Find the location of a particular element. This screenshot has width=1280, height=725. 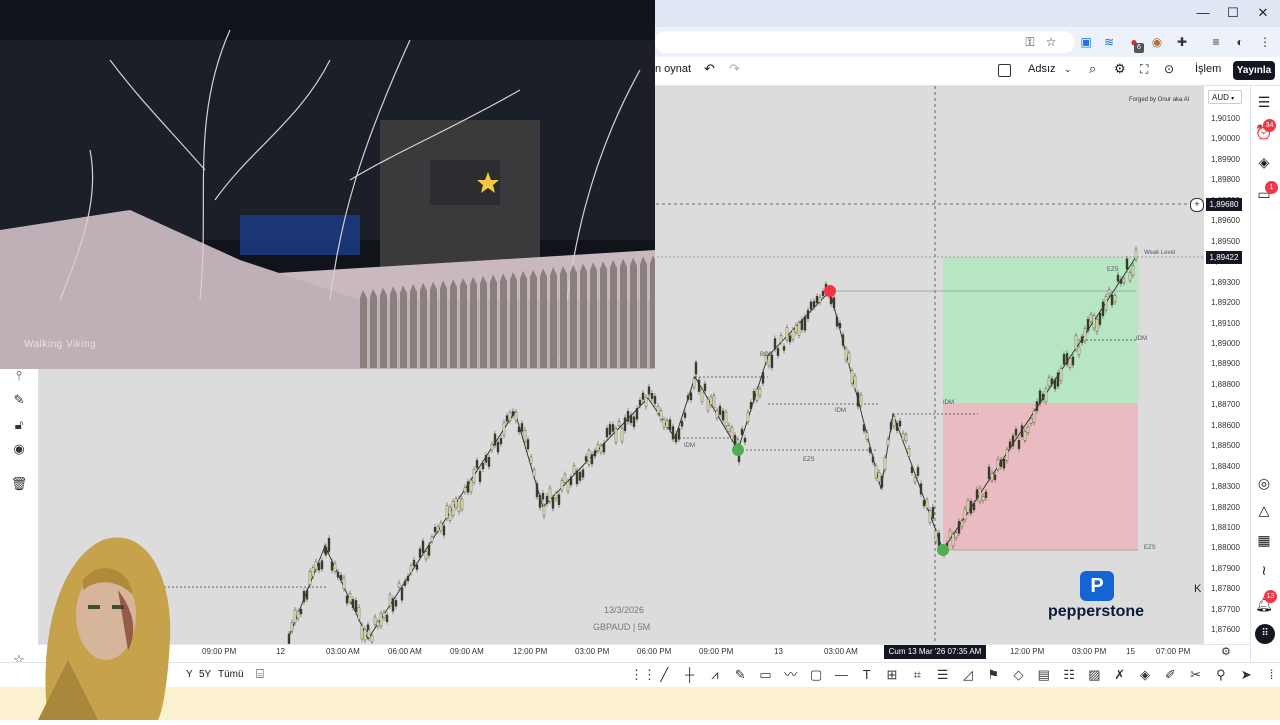

pencil-lock-icon: ✎ is located at coordinates (19, 401).